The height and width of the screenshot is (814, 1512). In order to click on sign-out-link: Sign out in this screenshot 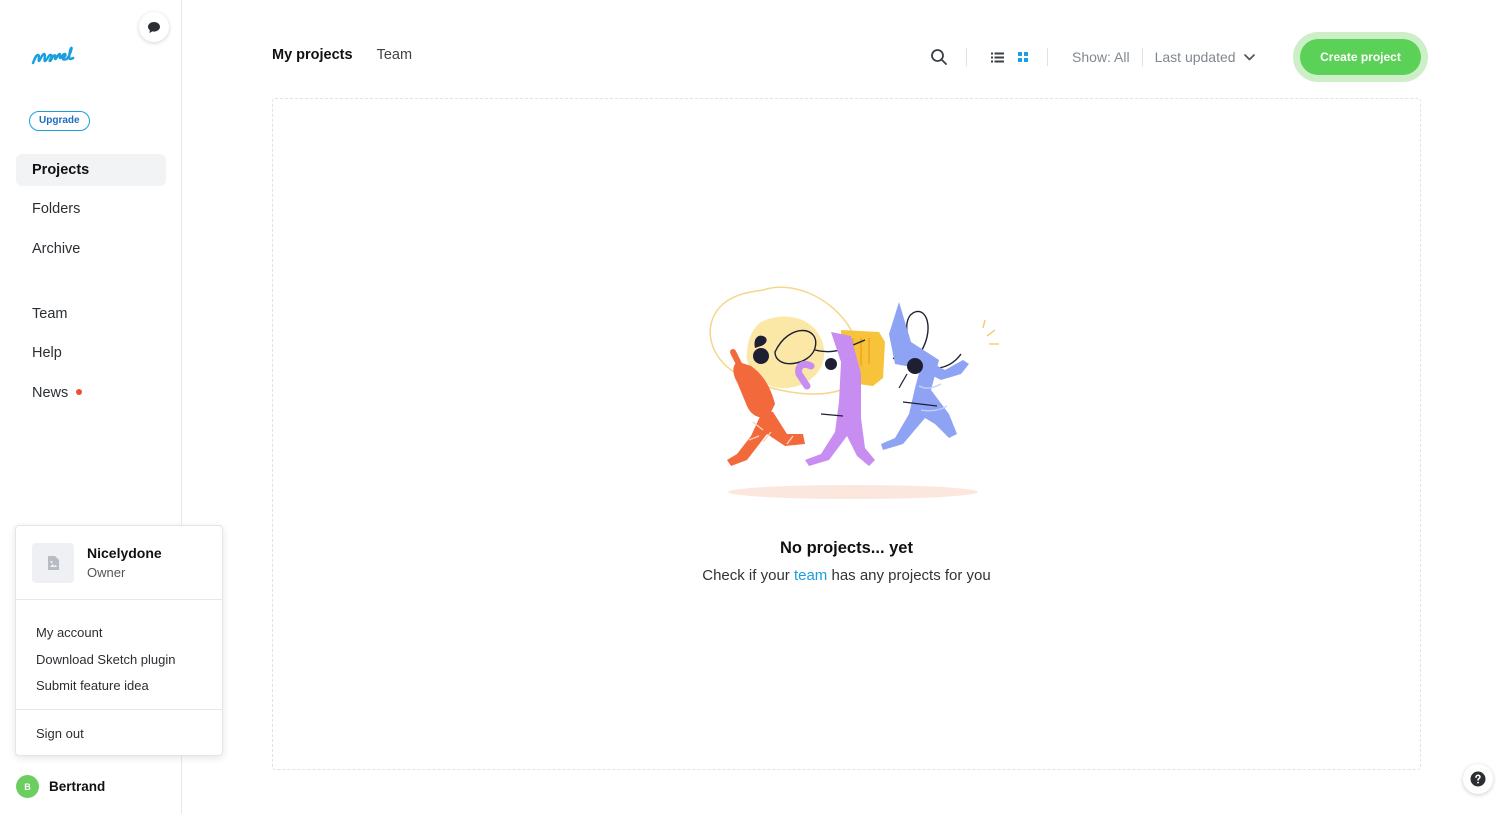, I will do `click(119, 725)`.